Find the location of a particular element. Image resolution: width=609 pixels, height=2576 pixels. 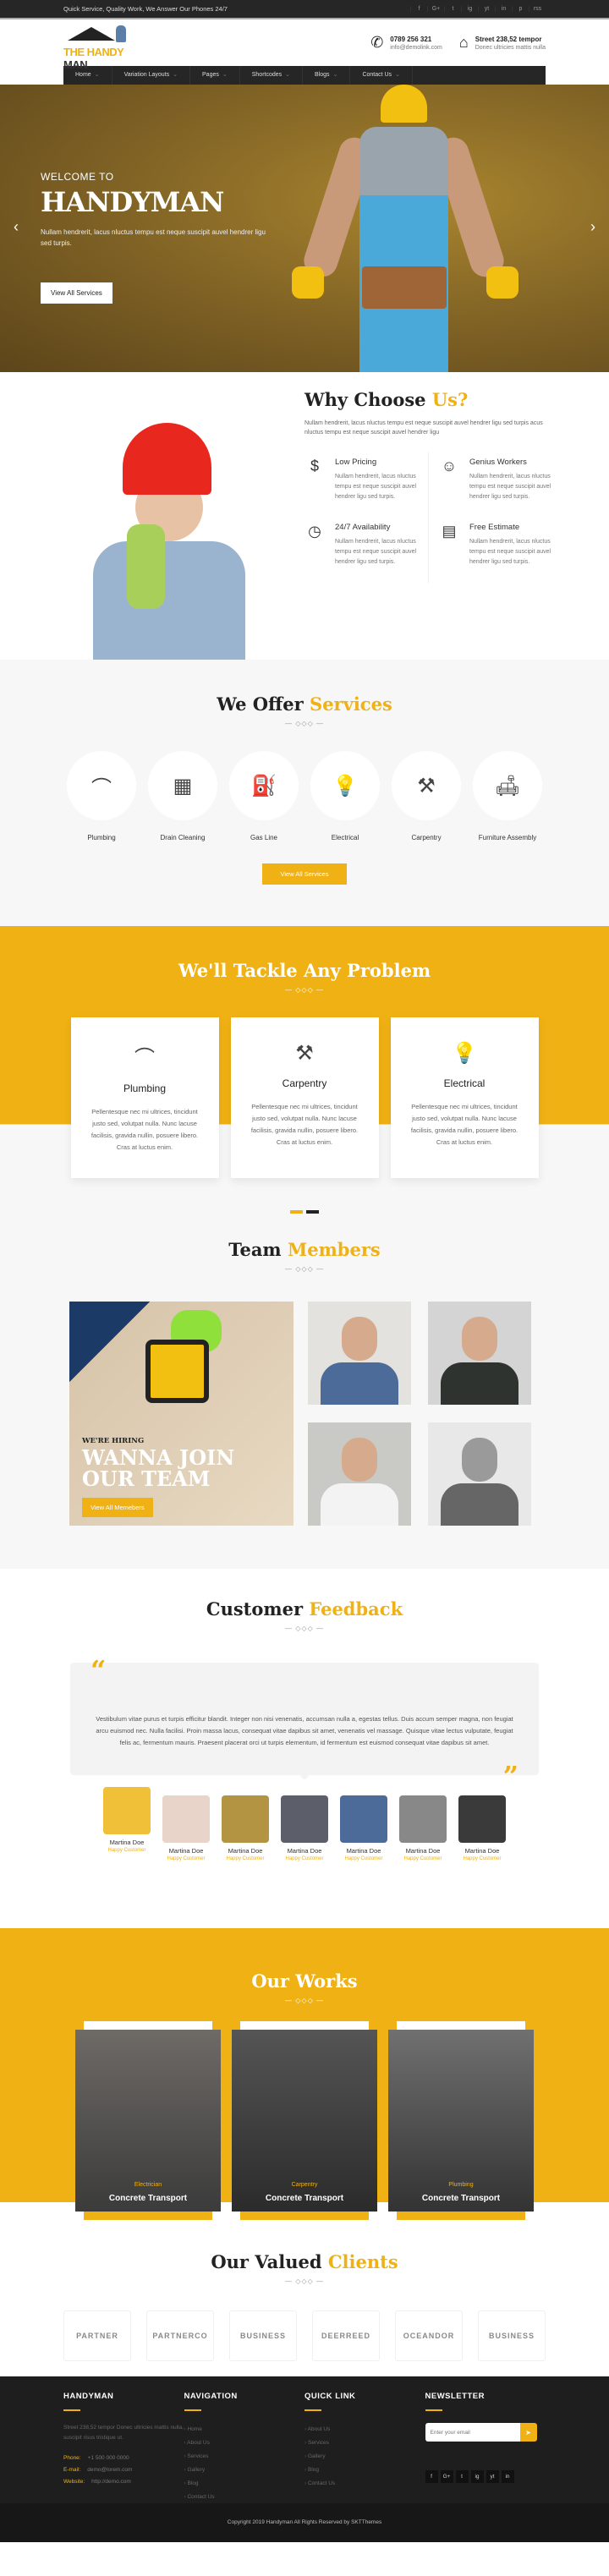

customer-thumb-active: Martina Doe Happy Customer is located at coordinates (127, 1824).